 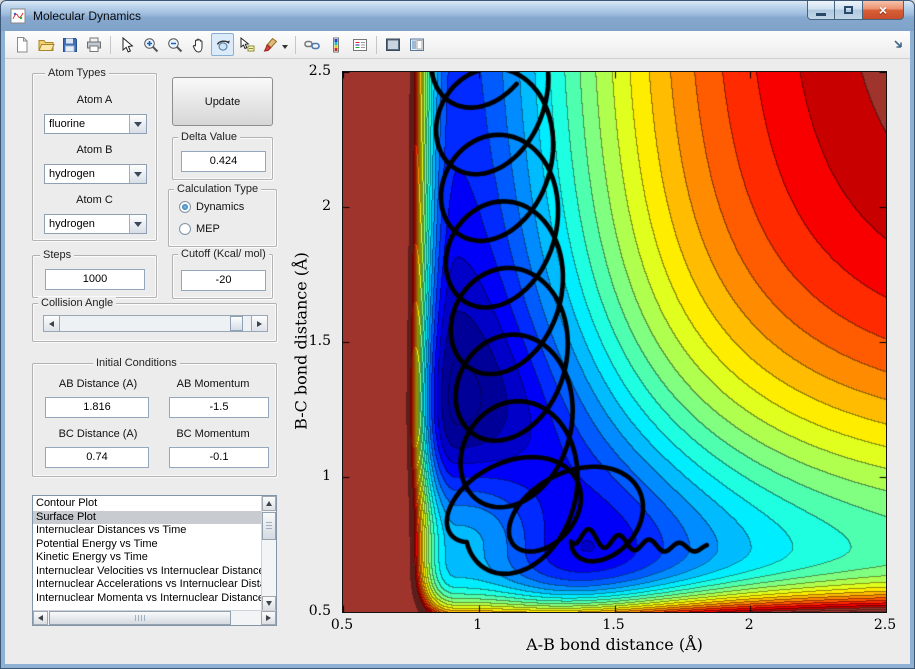 What do you see at coordinates (236, 323) in the screenshot?
I see `slider-thumb` at bounding box center [236, 323].